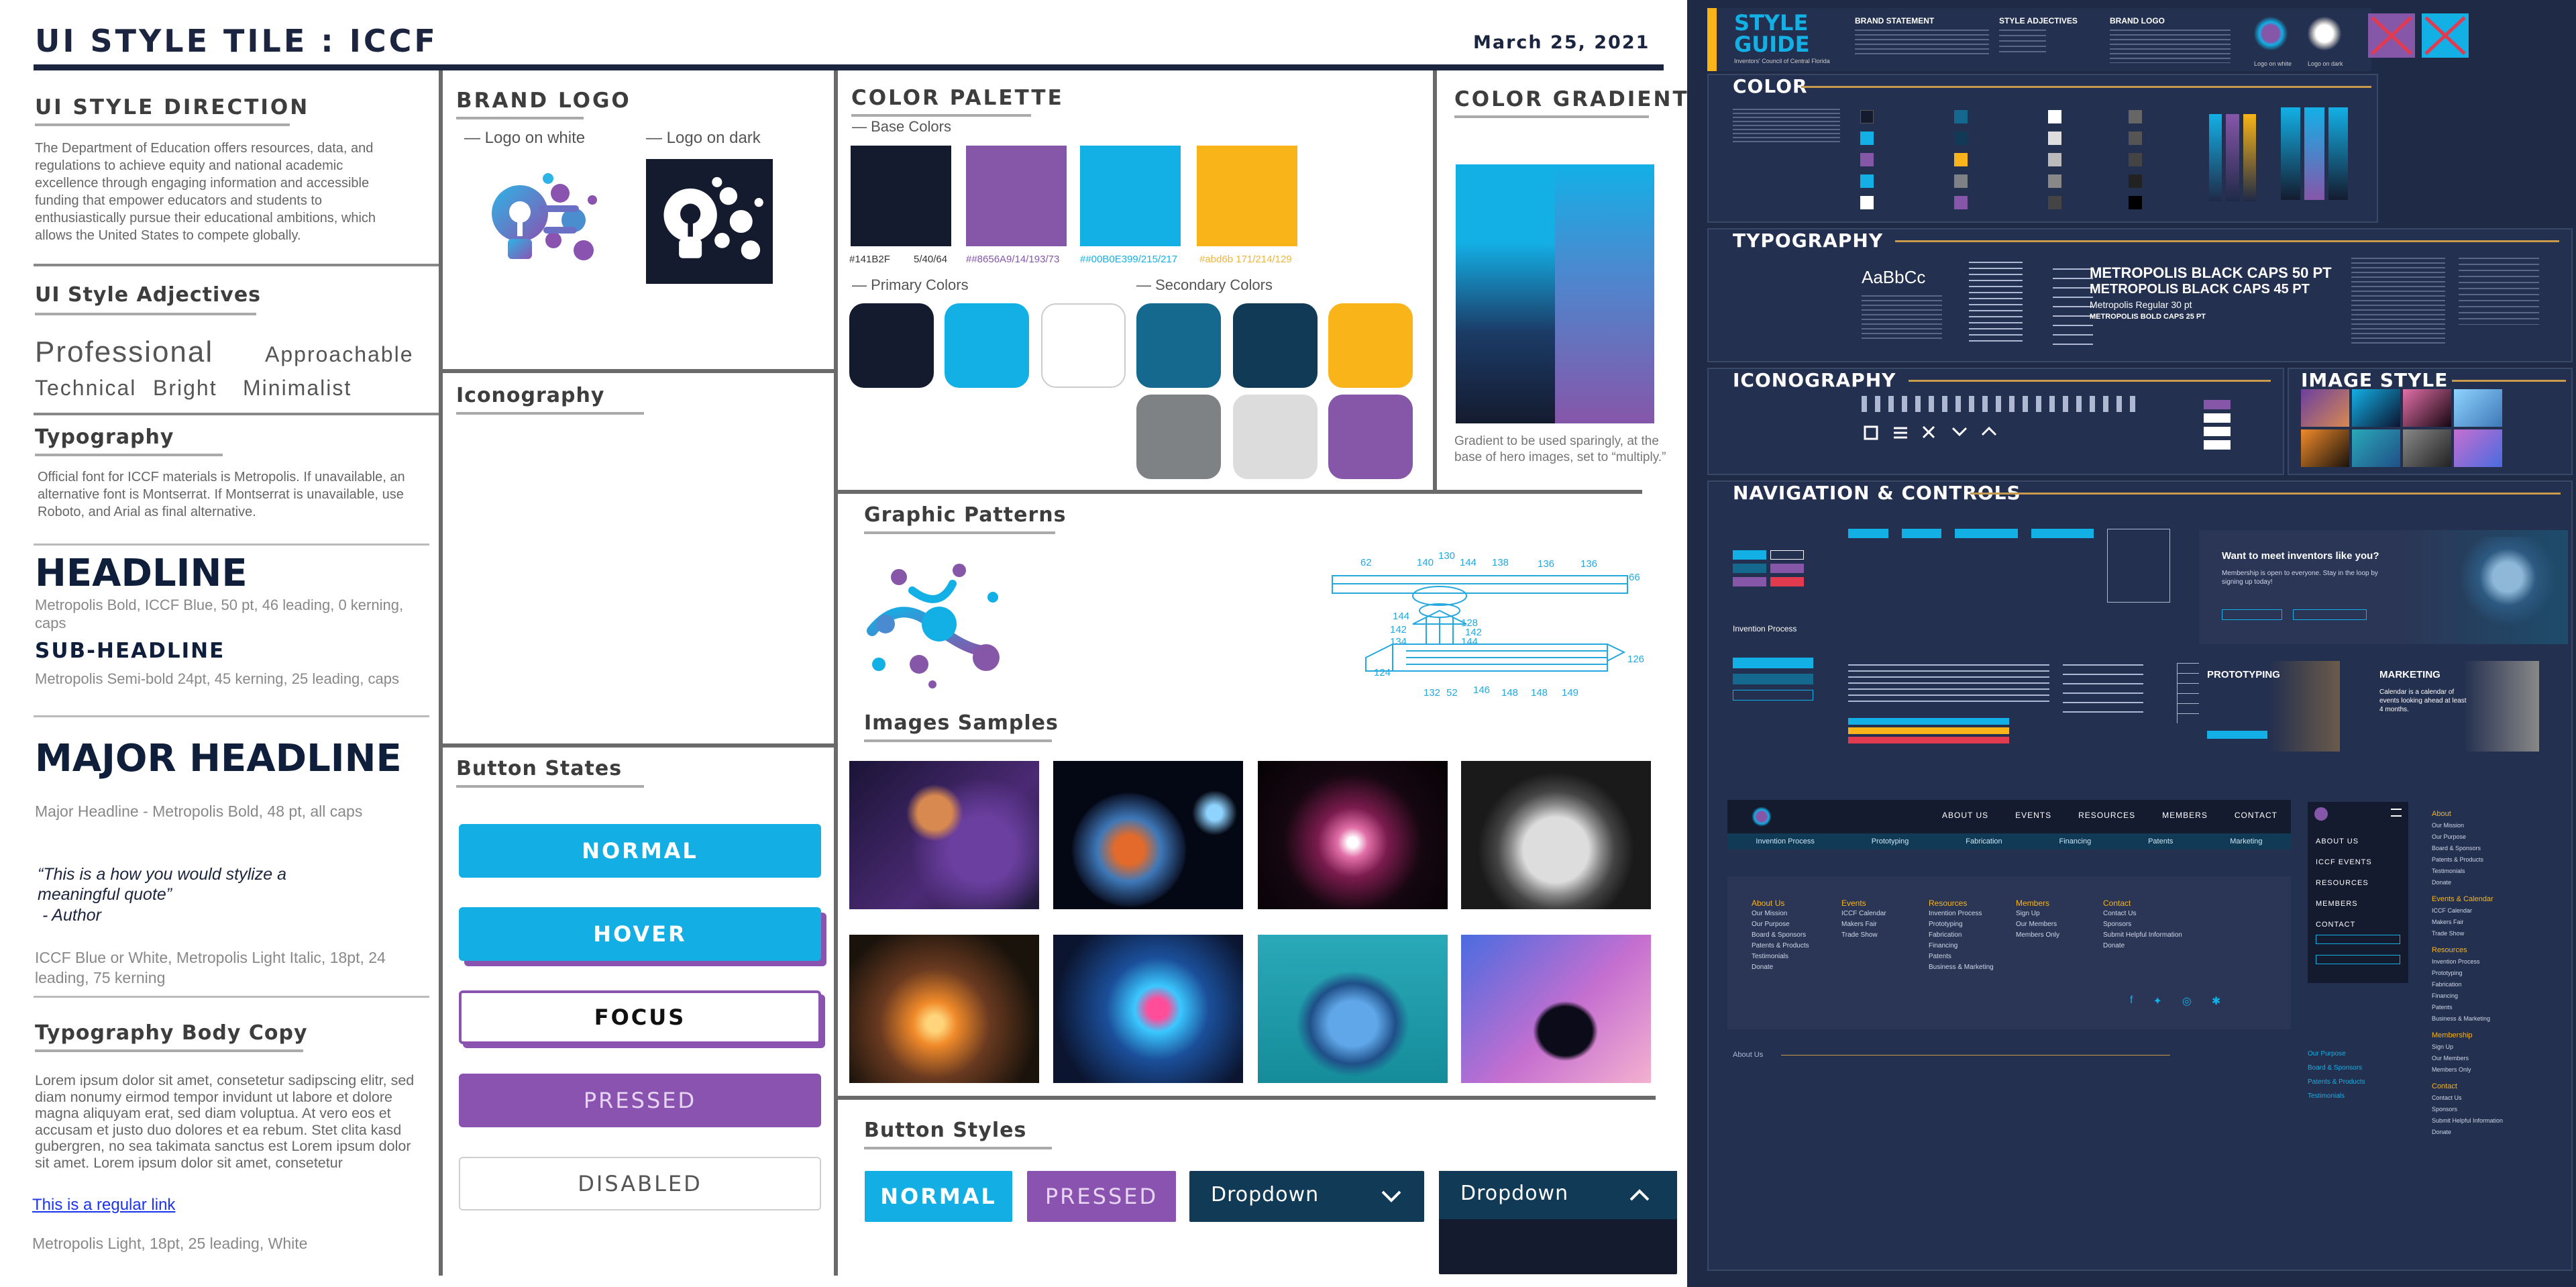 The height and width of the screenshot is (1287, 2576). I want to click on footer-link: Sign Up, so click(2037, 914).